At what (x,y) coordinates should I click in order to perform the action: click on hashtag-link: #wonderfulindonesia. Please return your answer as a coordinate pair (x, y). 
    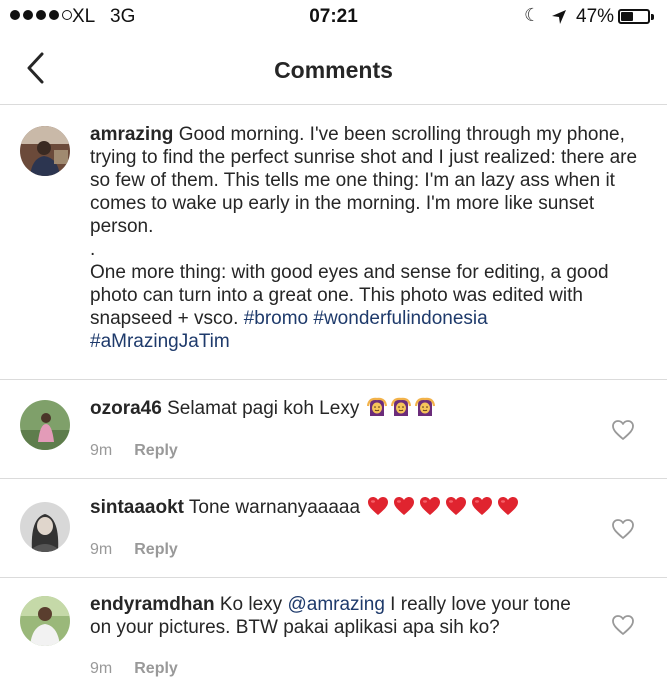
    Looking at the image, I should click on (400, 318).